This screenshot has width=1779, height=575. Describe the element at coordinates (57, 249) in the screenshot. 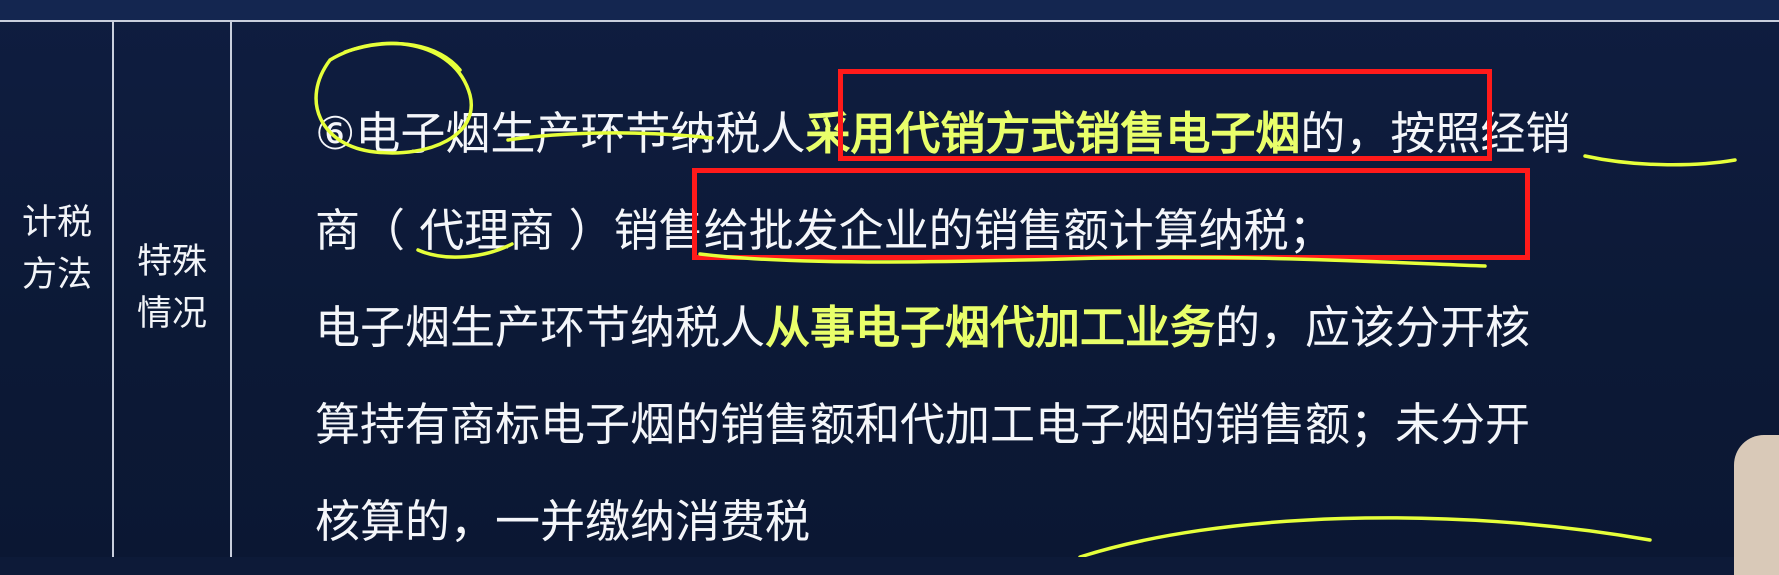

I see `category-cell: 计税 方法` at that location.